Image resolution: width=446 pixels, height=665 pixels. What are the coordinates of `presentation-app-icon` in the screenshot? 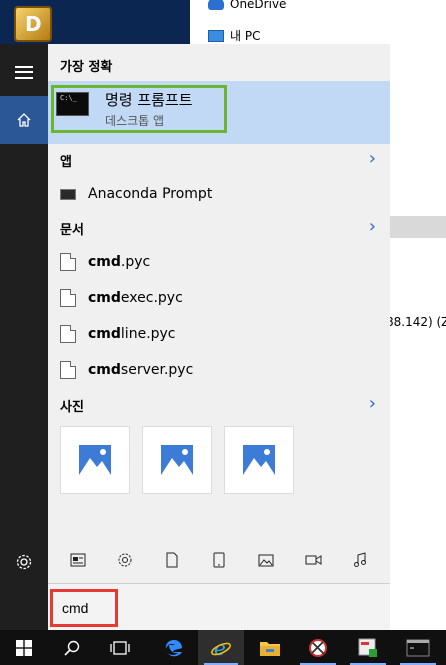 It's located at (367, 647).